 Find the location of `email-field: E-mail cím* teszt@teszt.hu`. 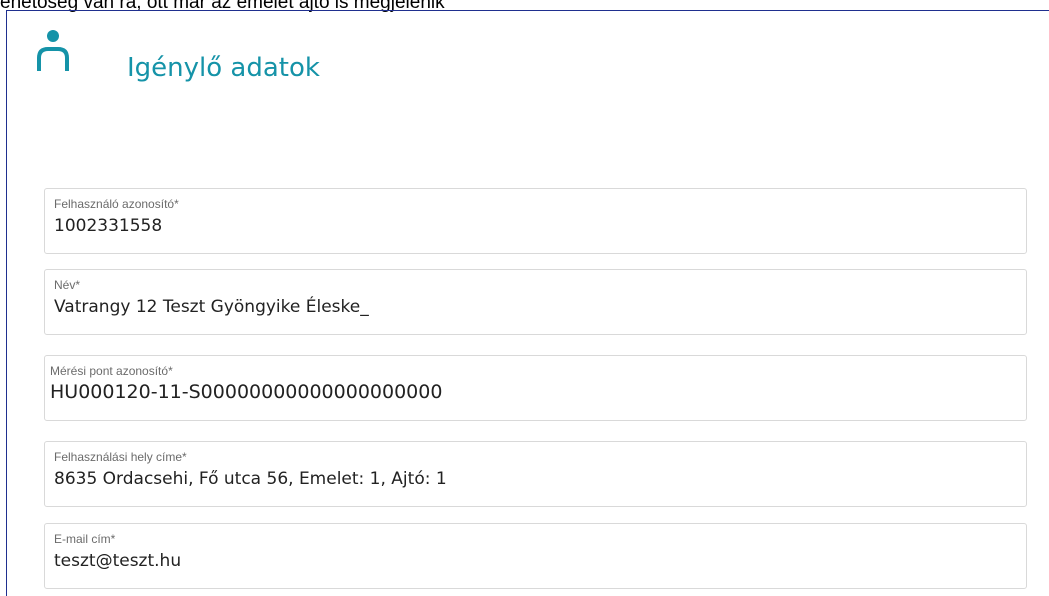

email-field: E-mail cím* teszt@teszt.hu is located at coordinates (535, 556).